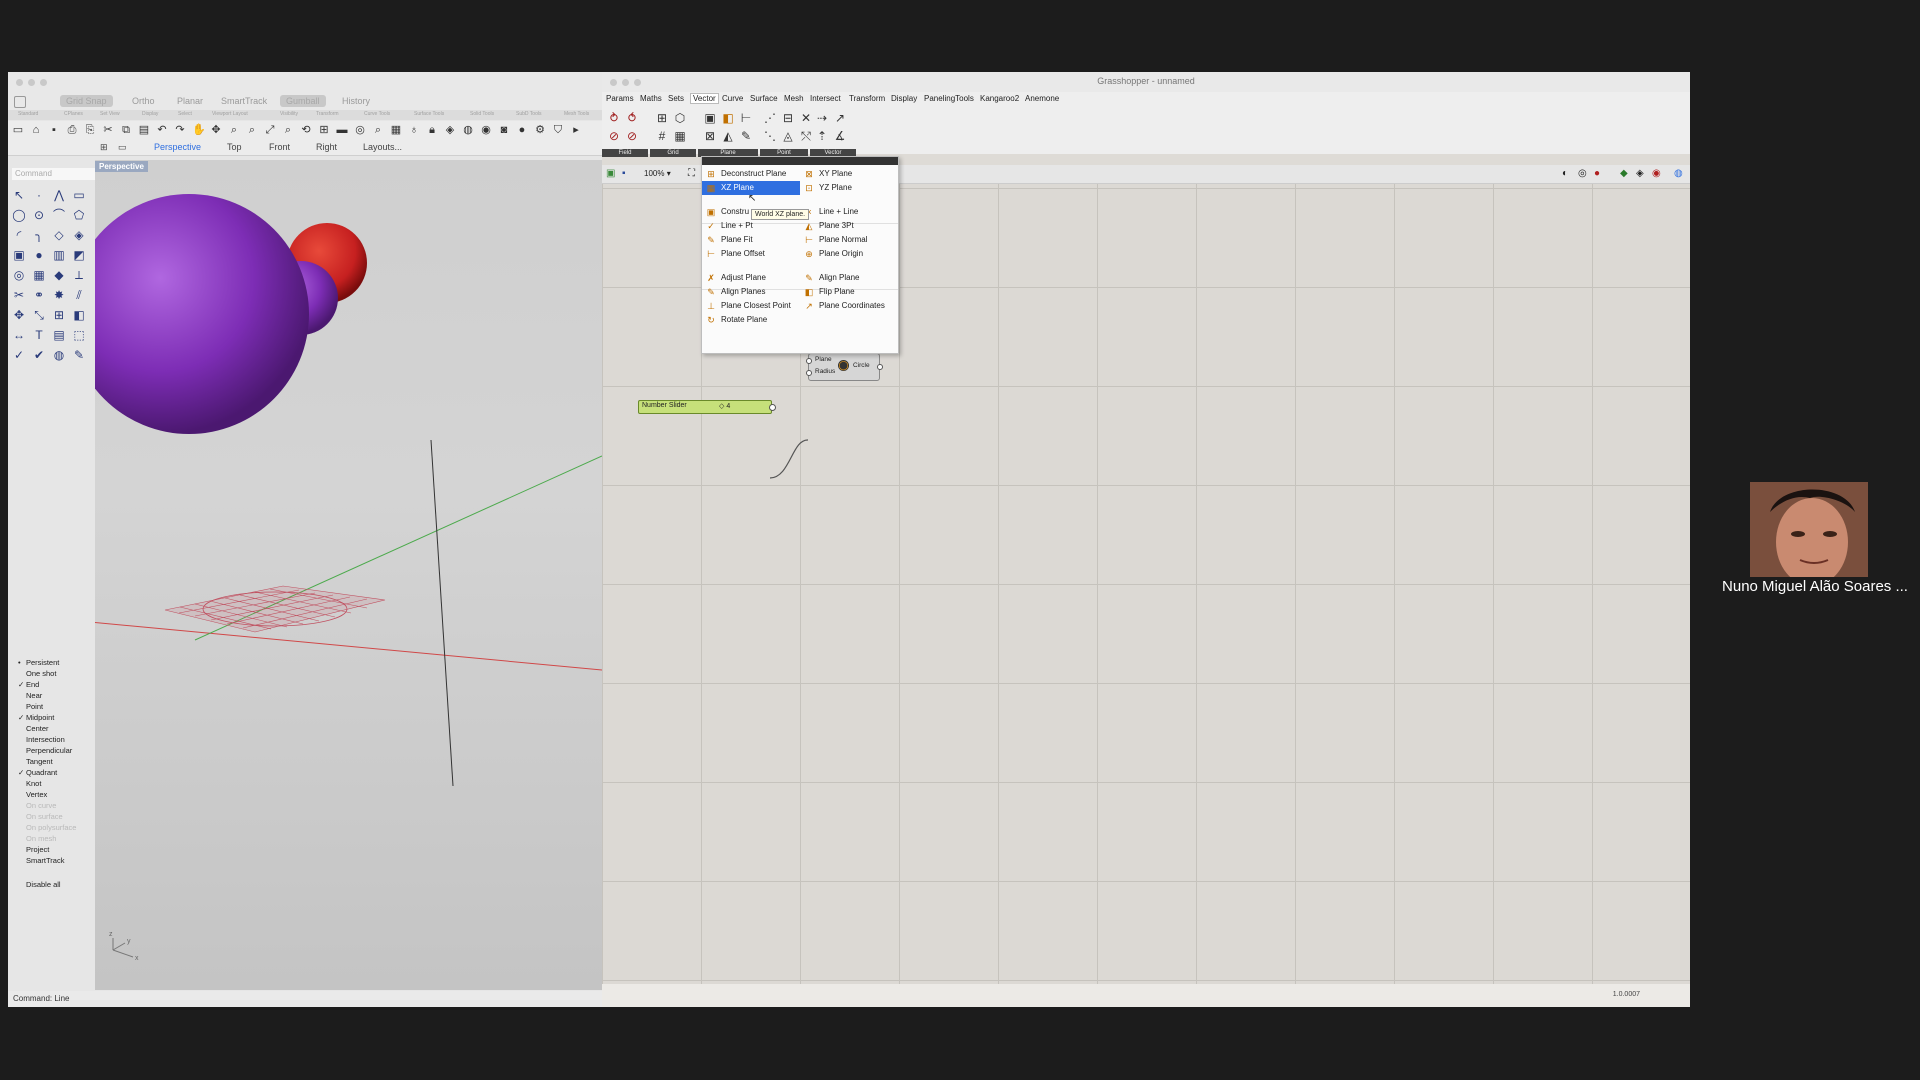  I want to click on tab-viewport-layout: Viewport Layout, so click(230, 114).